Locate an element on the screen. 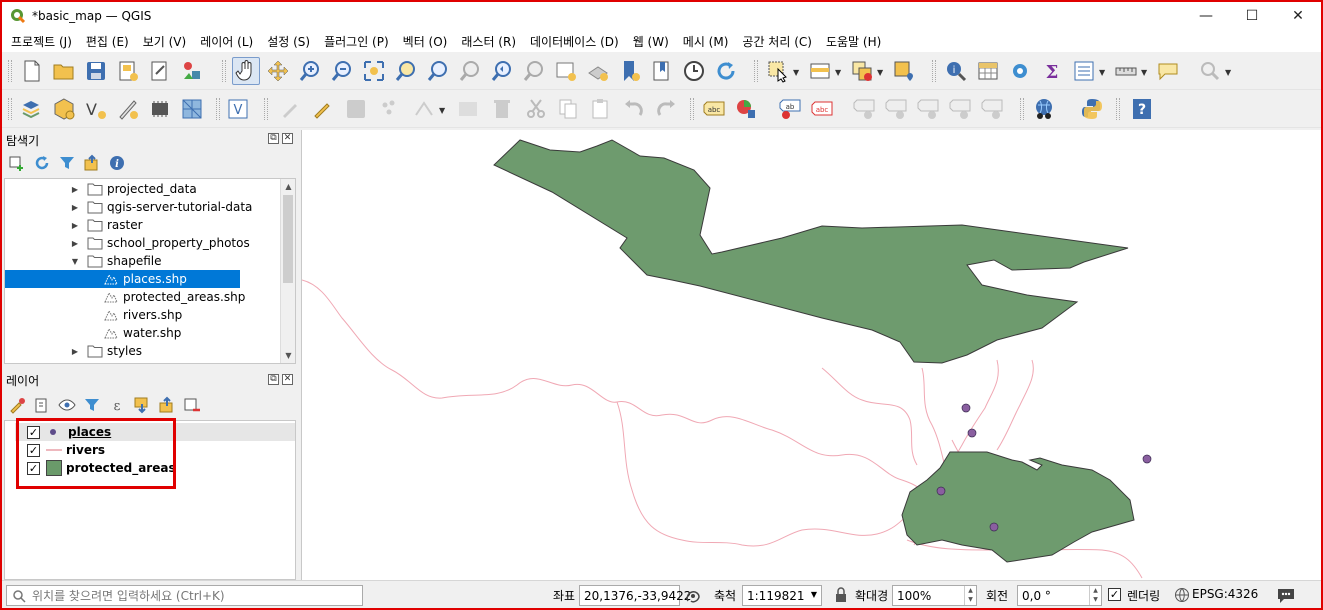 The image size is (1323, 610). data-source-manager-icon is located at coordinates (32, 109).